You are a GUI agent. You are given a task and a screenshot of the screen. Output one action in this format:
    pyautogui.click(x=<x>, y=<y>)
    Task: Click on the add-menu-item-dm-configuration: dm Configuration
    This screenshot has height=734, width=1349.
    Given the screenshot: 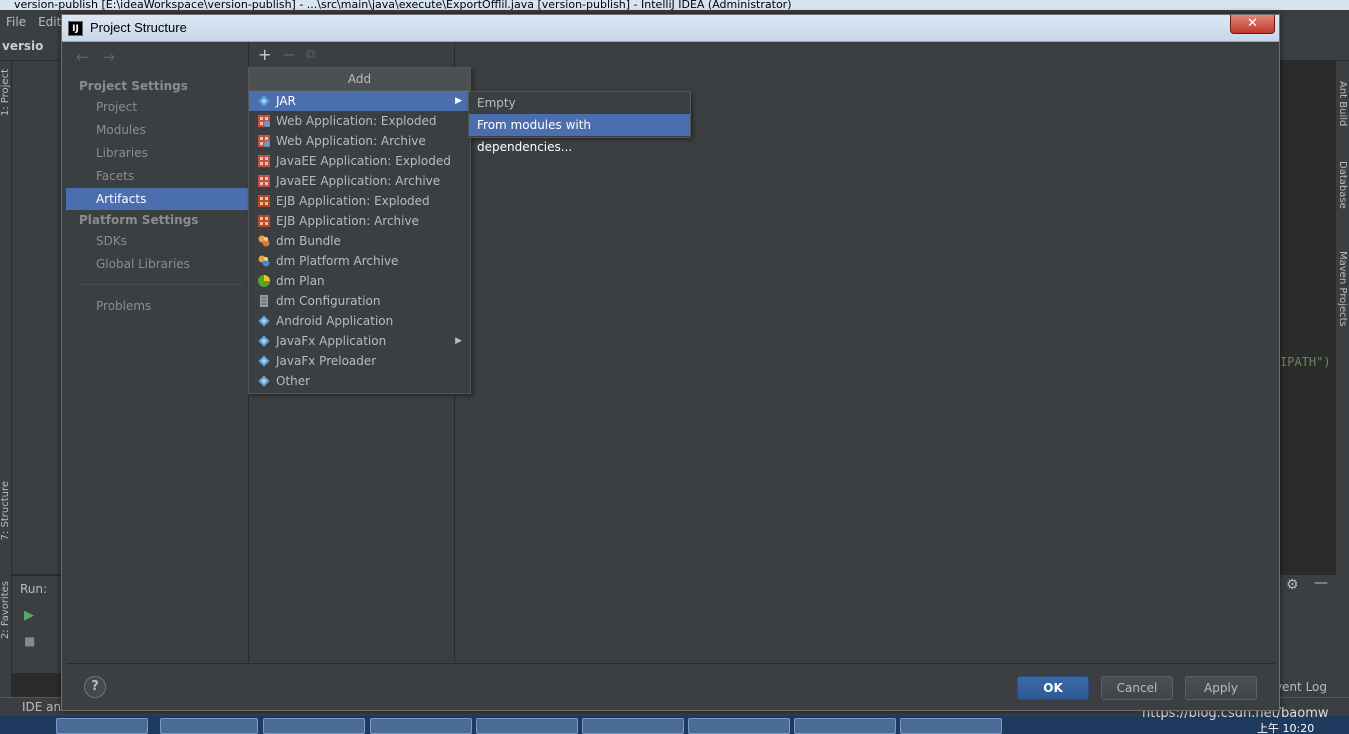 What is the action you would take?
    pyautogui.click(x=359, y=301)
    